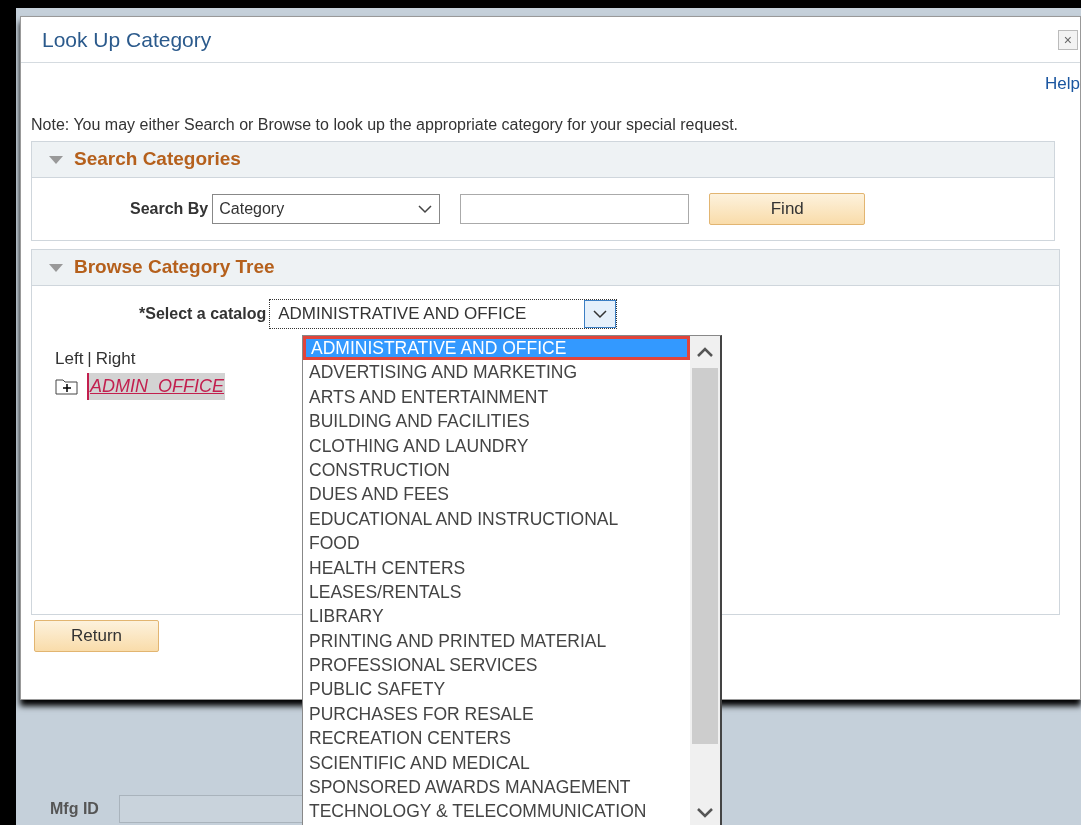  What do you see at coordinates (496, 445) in the screenshot?
I see `dropdown-option: CLOTHING AND LAUNDRY` at bounding box center [496, 445].